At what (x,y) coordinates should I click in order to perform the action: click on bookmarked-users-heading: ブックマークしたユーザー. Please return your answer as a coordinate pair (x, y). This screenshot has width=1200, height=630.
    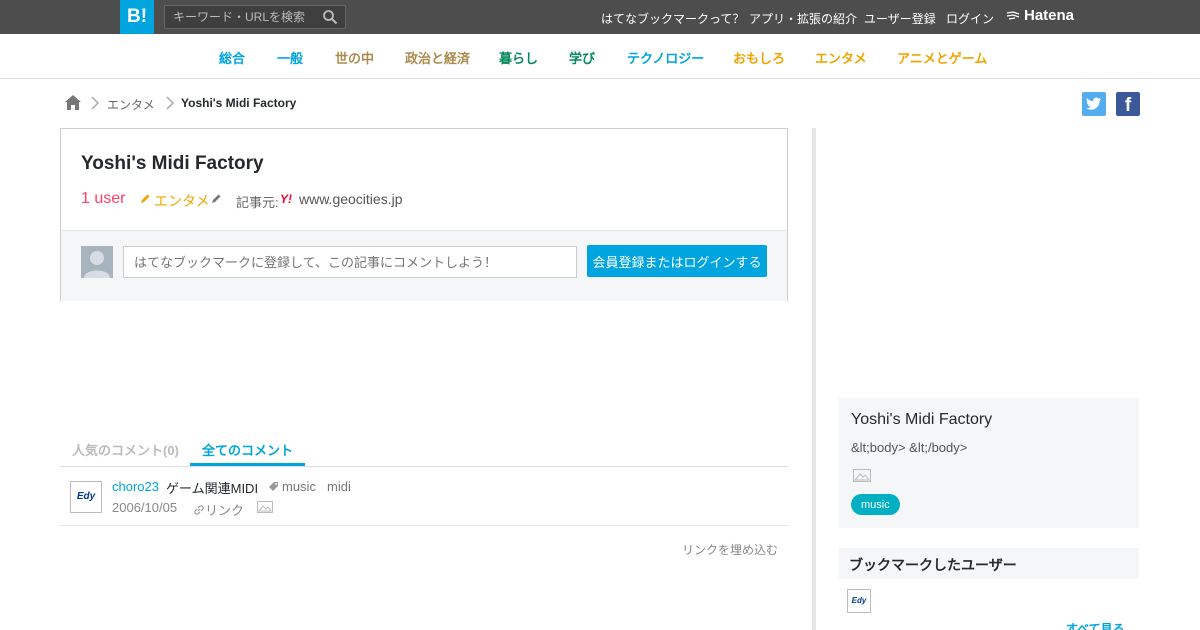
    Looking at the image, I should click on (989, 563).